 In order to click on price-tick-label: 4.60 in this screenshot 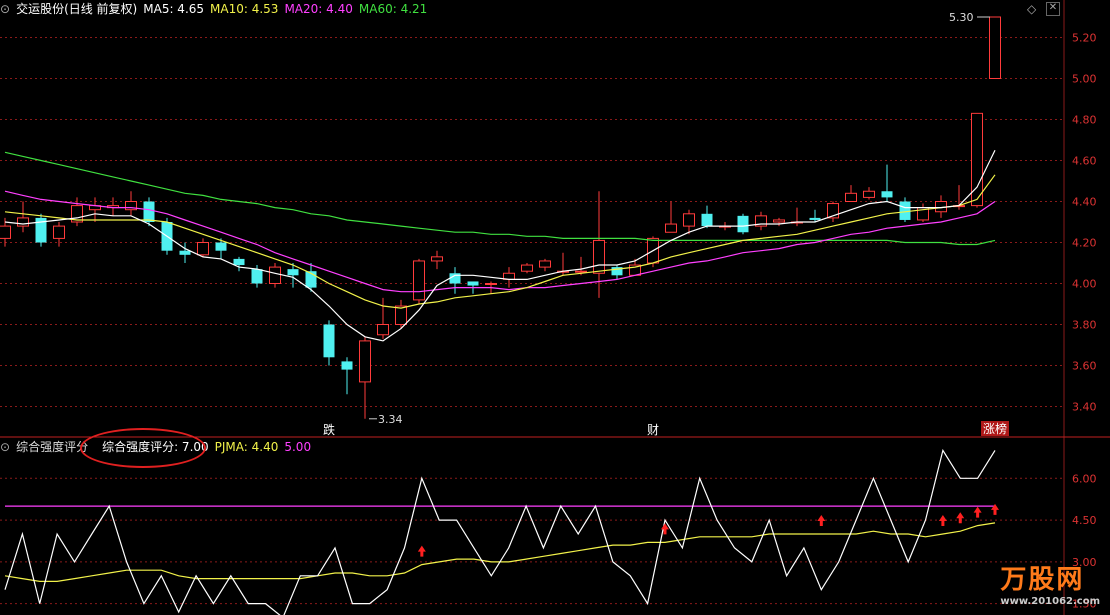, I will do `click(1084, 161)`.